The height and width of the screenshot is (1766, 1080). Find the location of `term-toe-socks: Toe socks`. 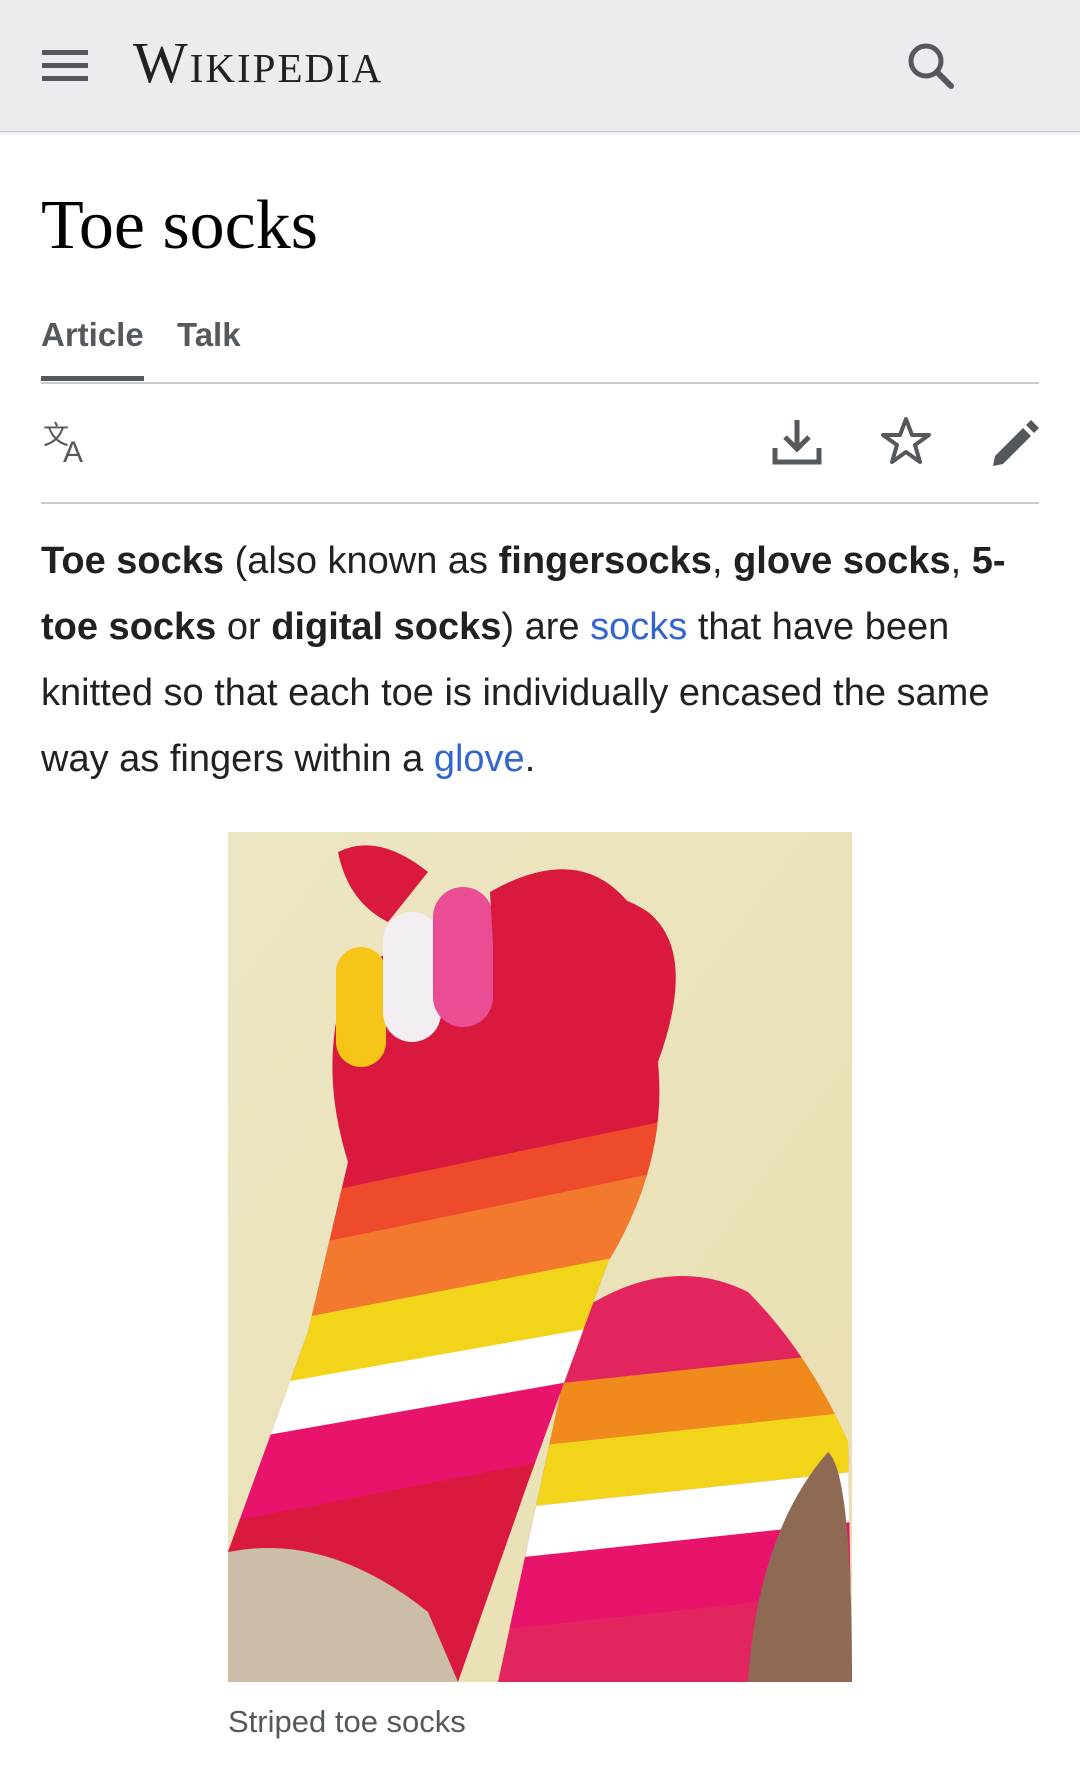

term-toe-socks: Toe socks is located at coordinates (133, 561).